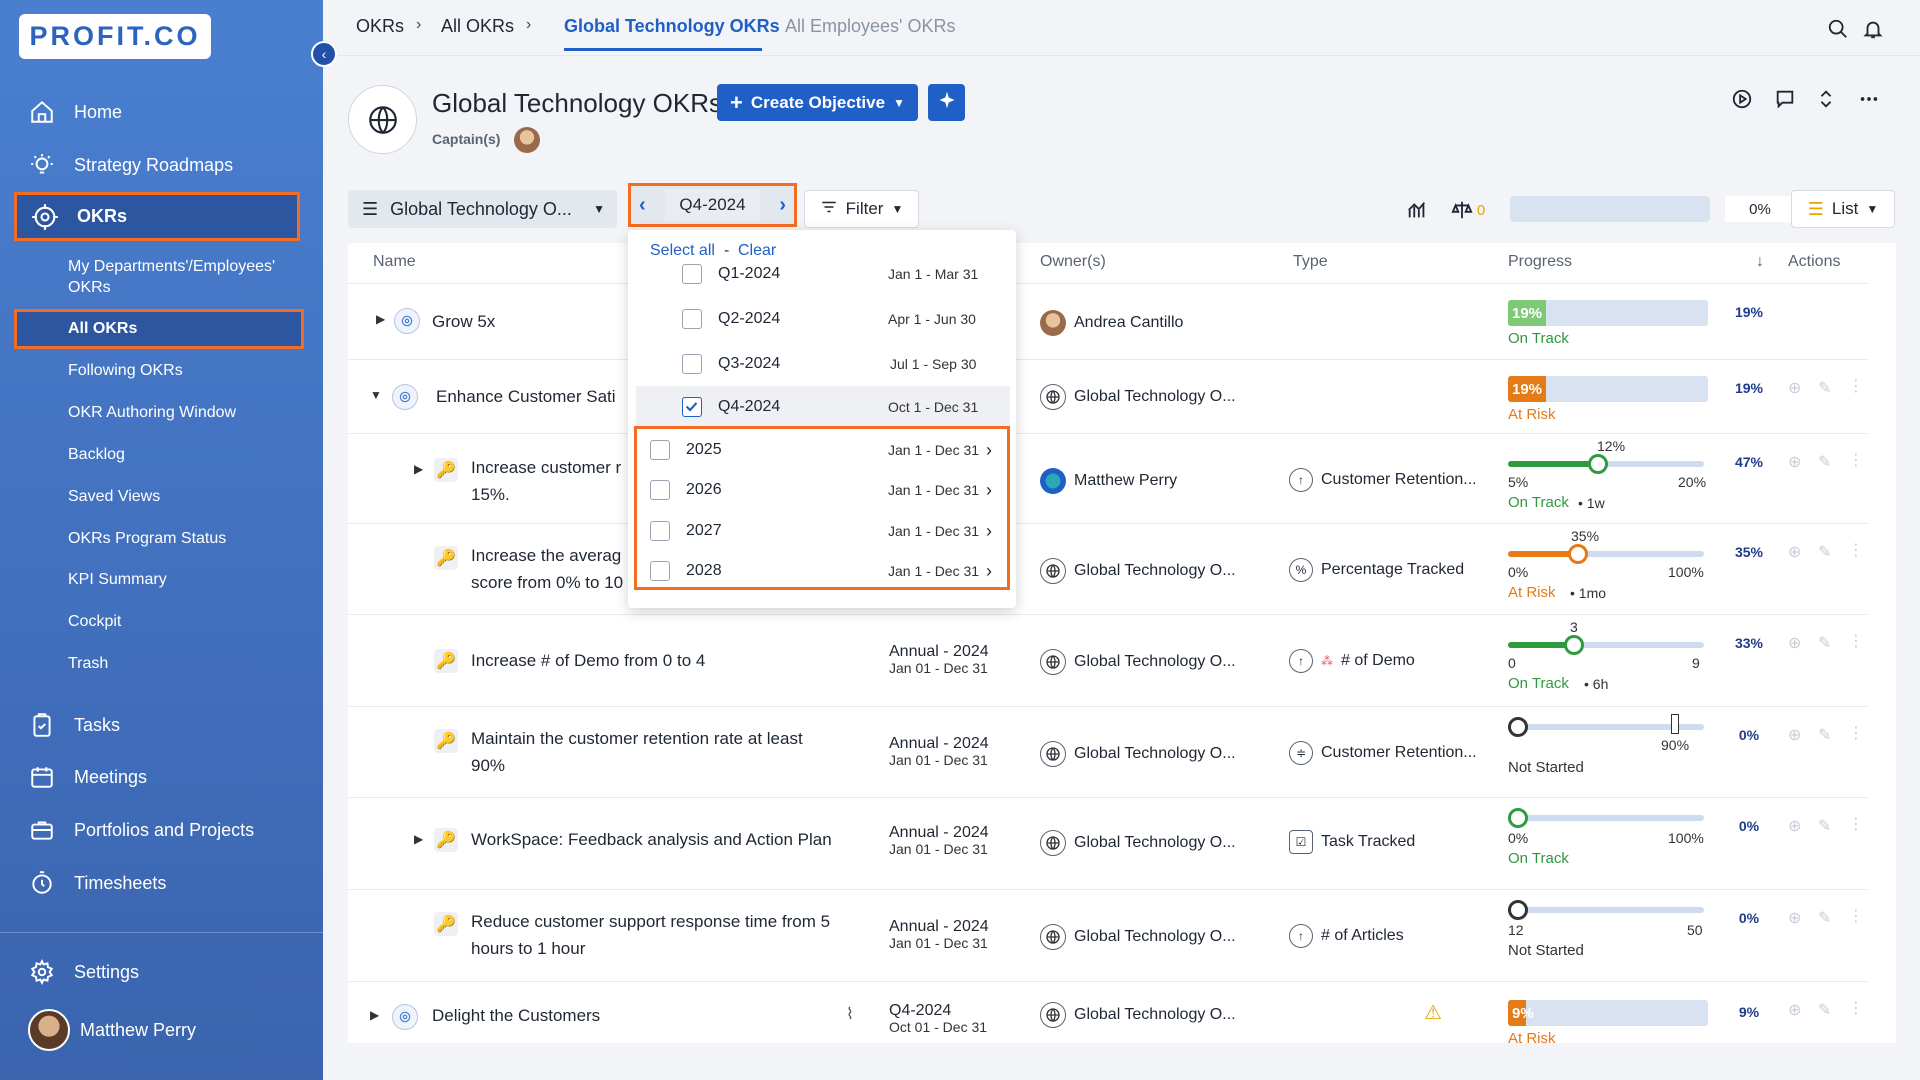 The image size is (1920, 1080). What do you see at coordinates (546, 481) in the screenshot?
I see `okr-name: Increase customer r 15%.` at bounding box center [546, 481].